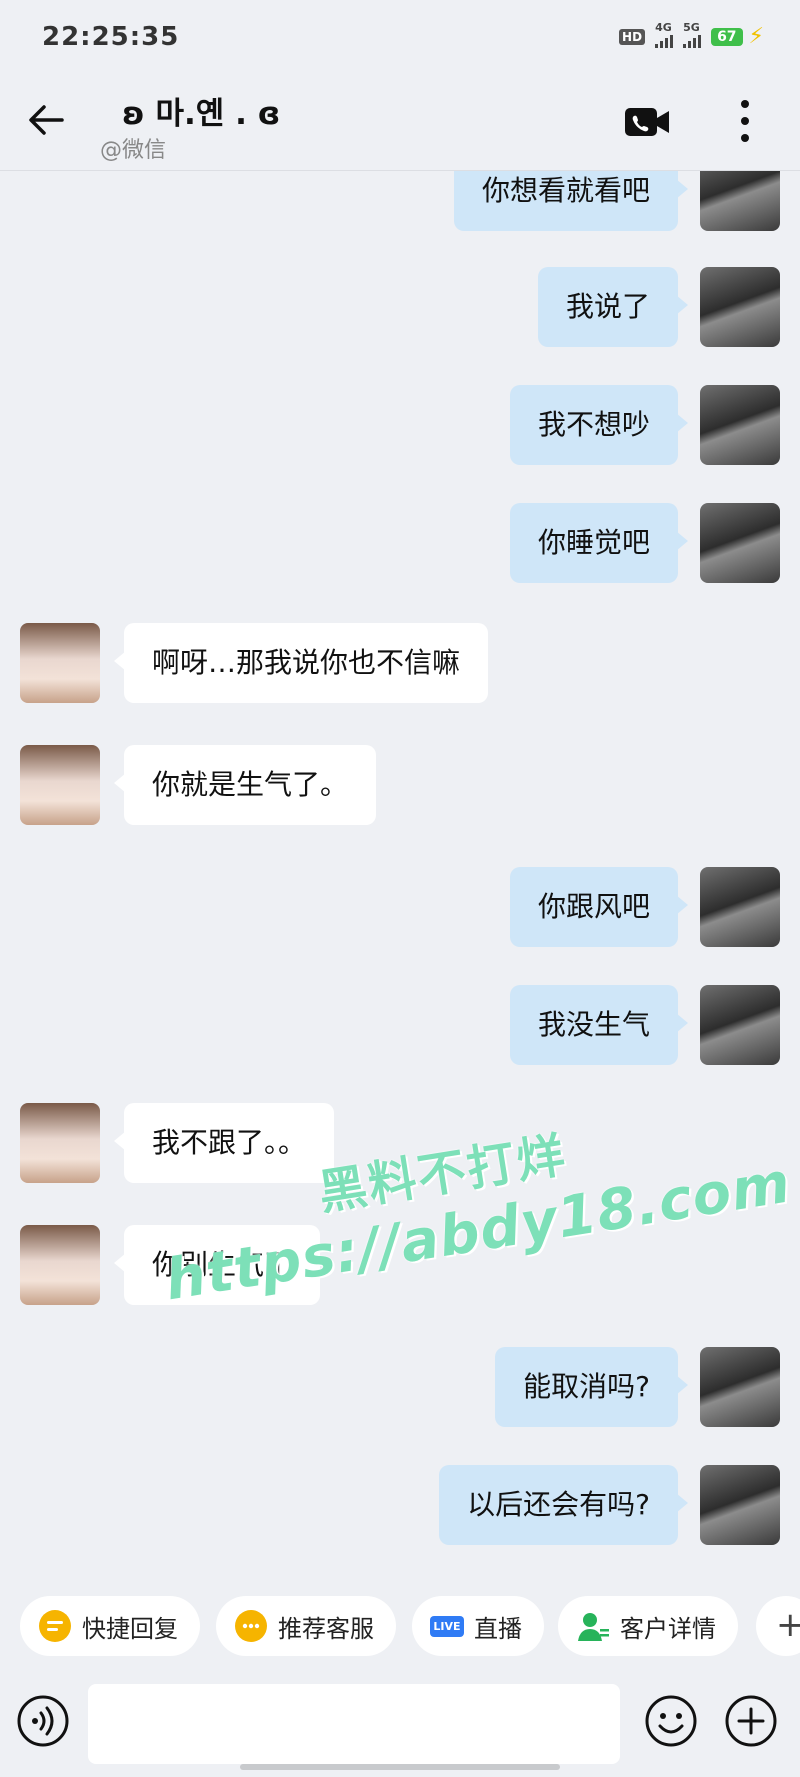  I want to click on live-button: LIVE 直播, so click(478, 1626).